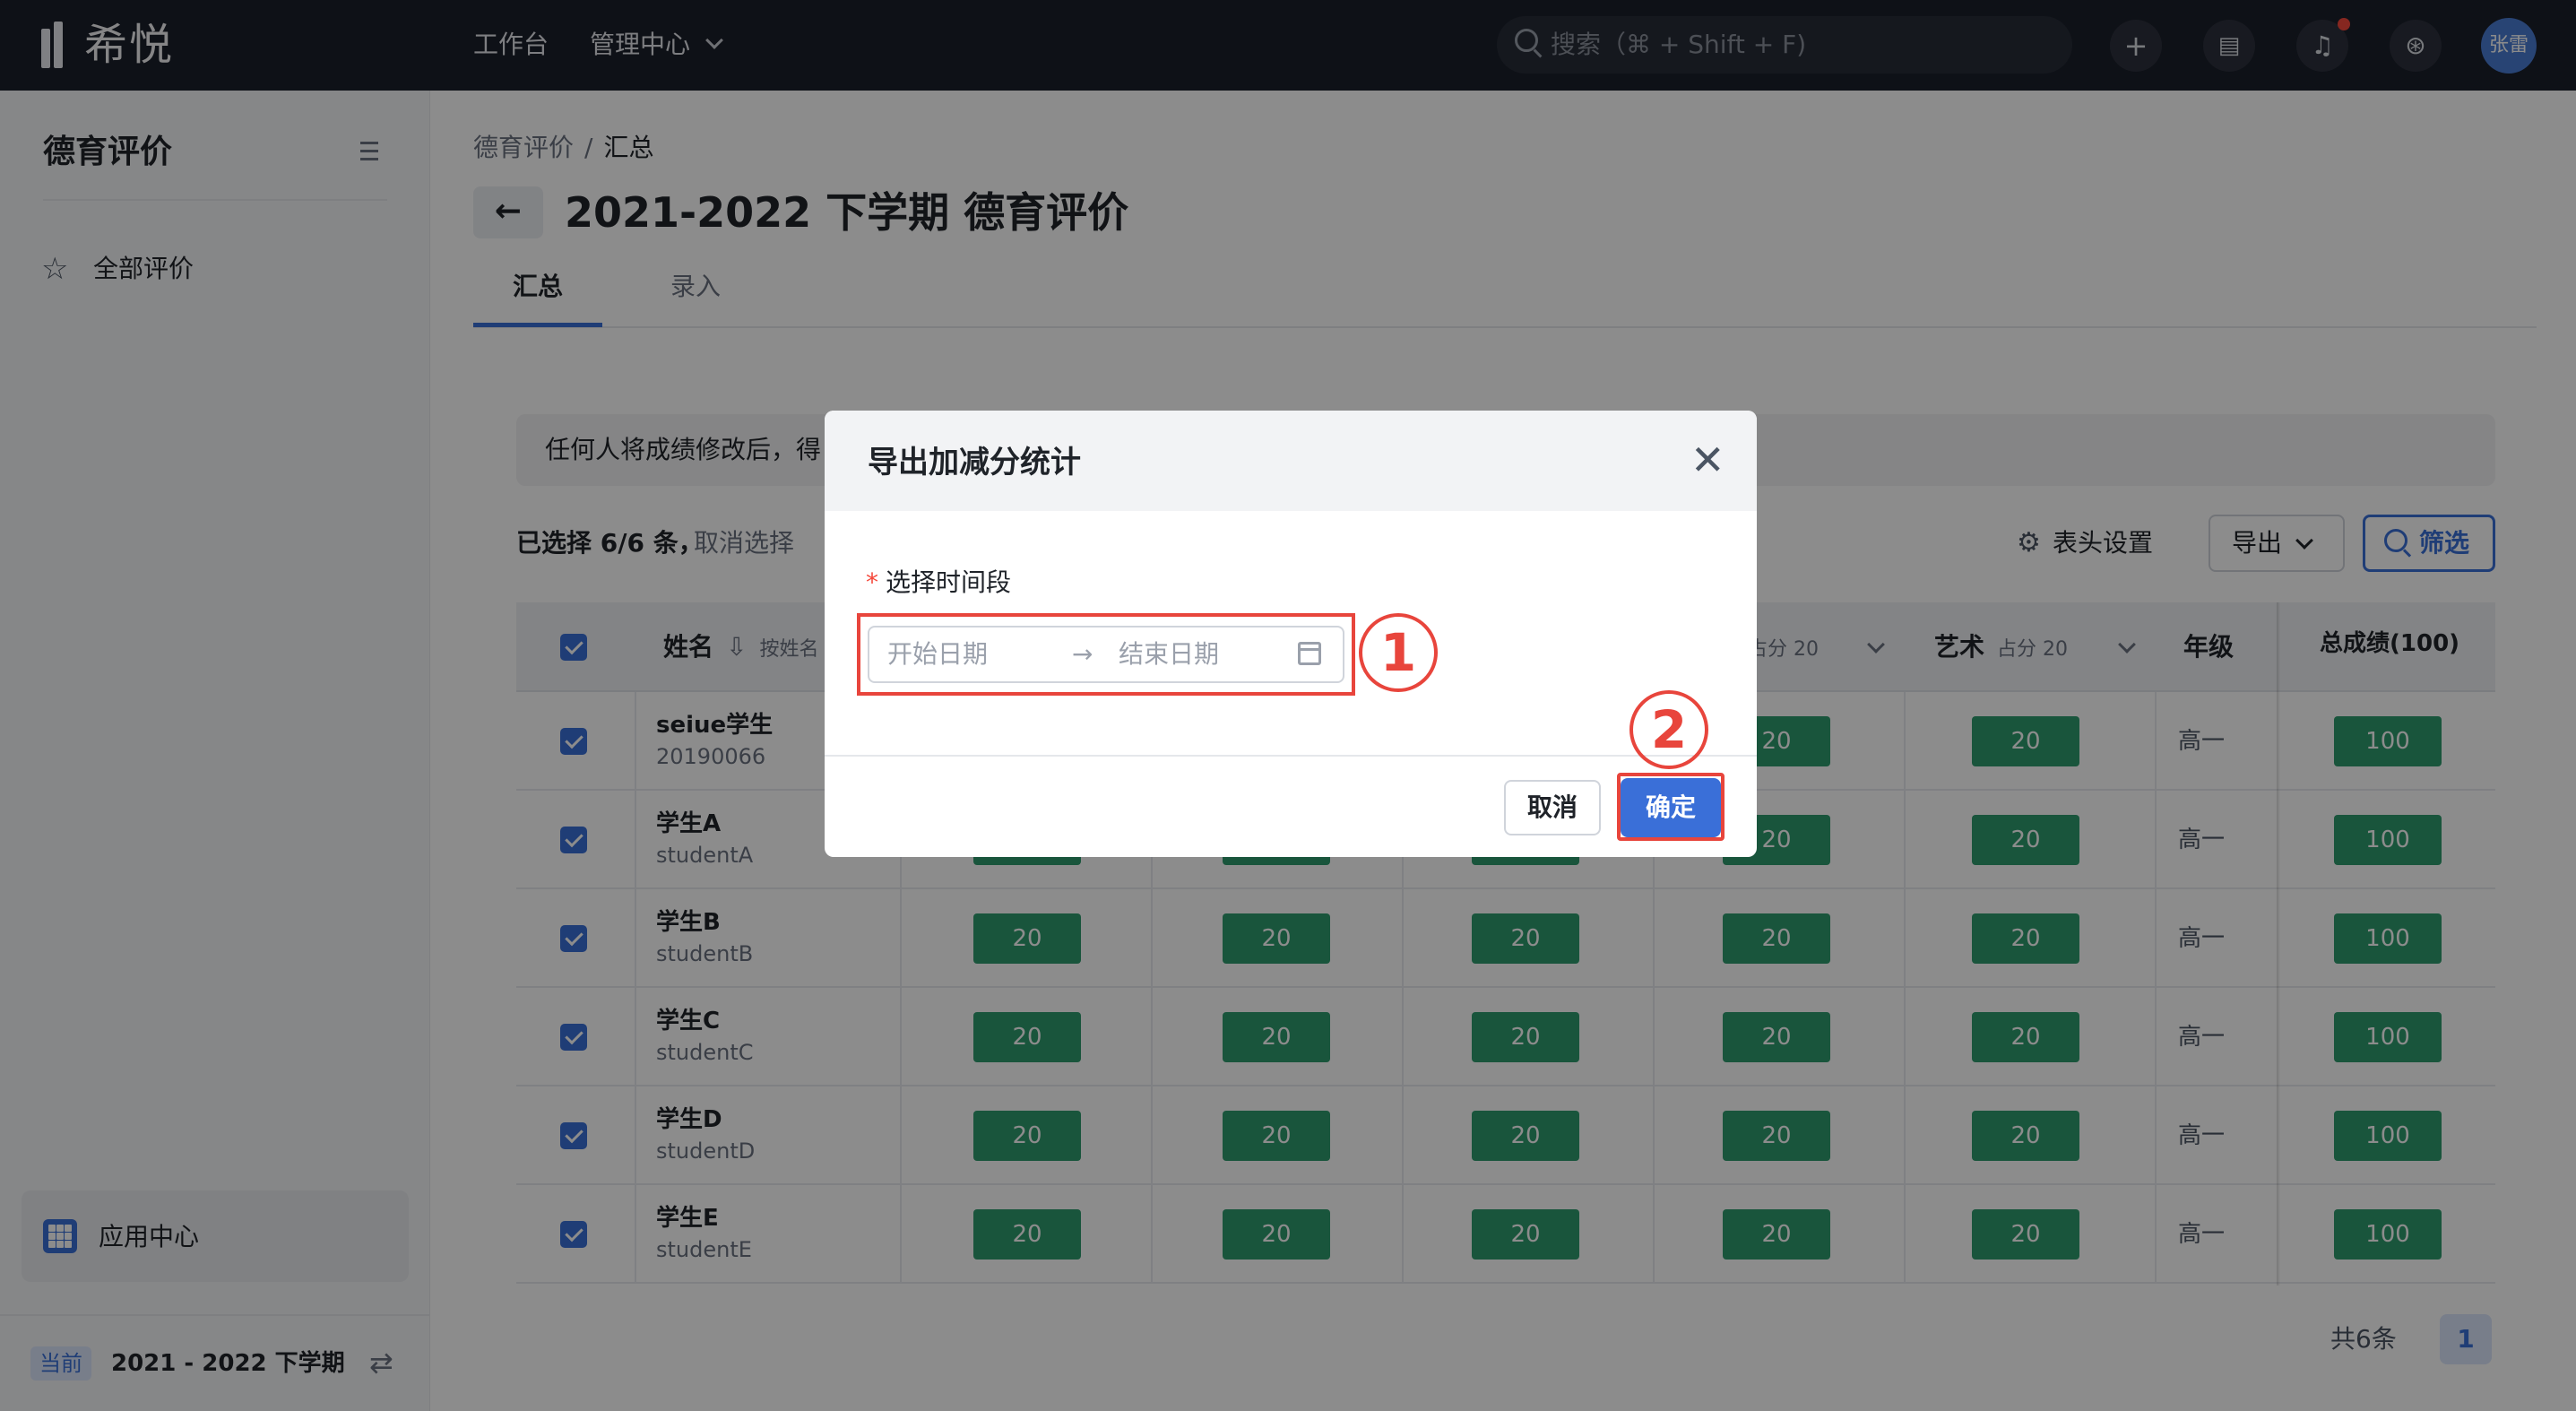 Image resolution: width=2576 pixels, height=1411 pixels. What do you see at coordinates (1668, 729) in the screenshot?
I see `step-marker-2: 2` at bounding box center [1668, 729].